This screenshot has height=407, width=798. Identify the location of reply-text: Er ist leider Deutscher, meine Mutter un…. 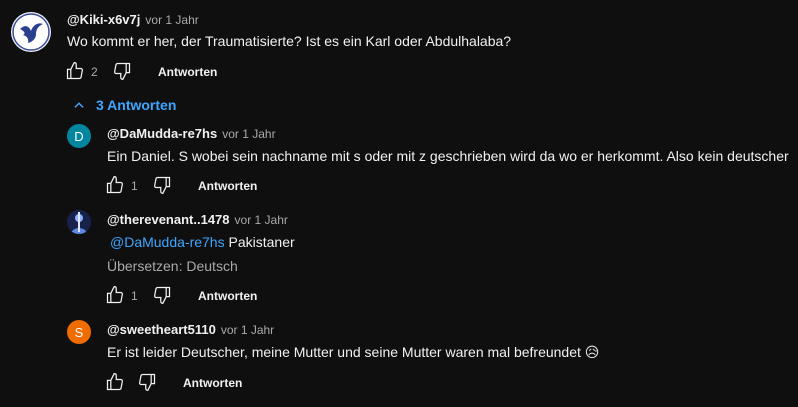
(353, 352).